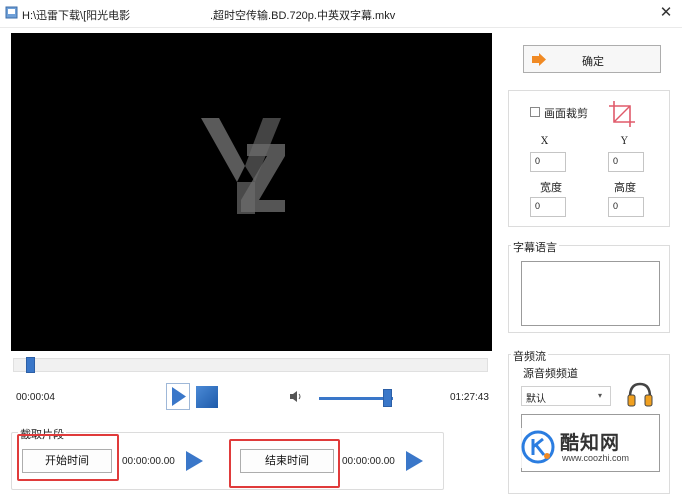  I want to click on seek-bar, so click(250, 365).